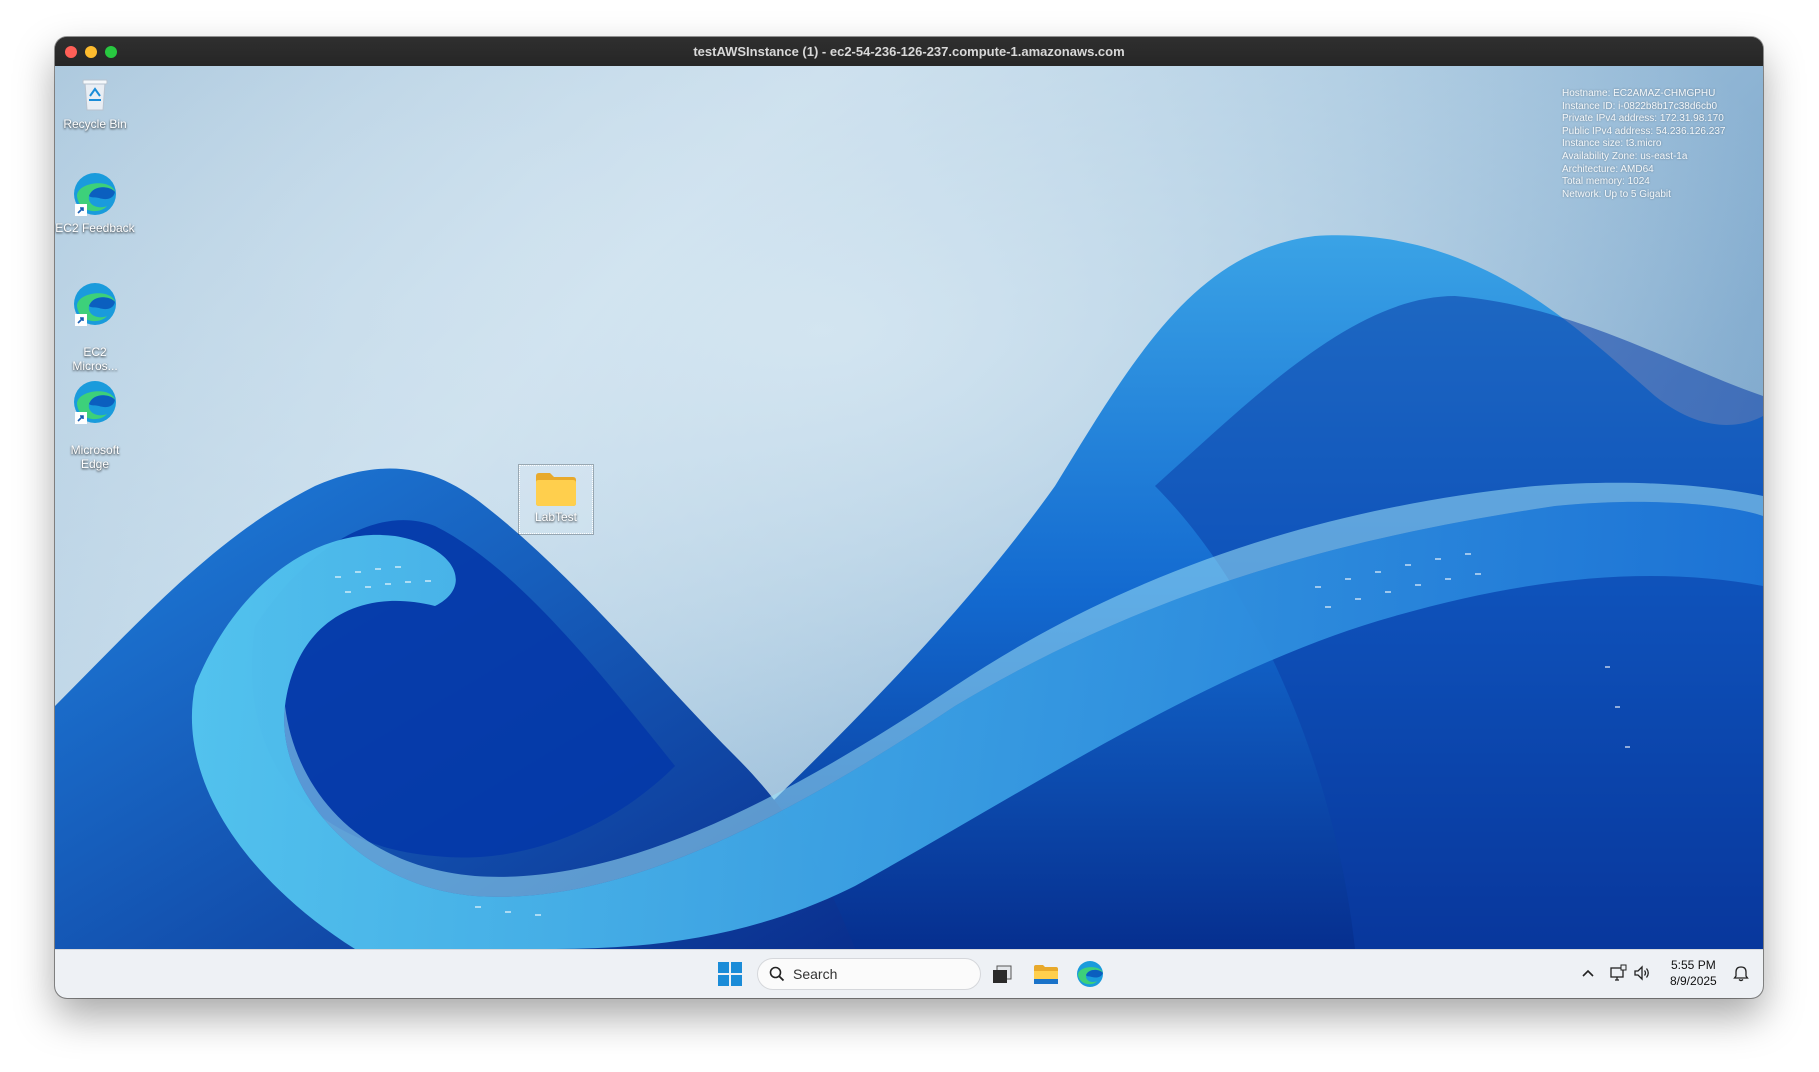  I want to click on desktop-icon-label: Recycle Bin, so click(95, 124).